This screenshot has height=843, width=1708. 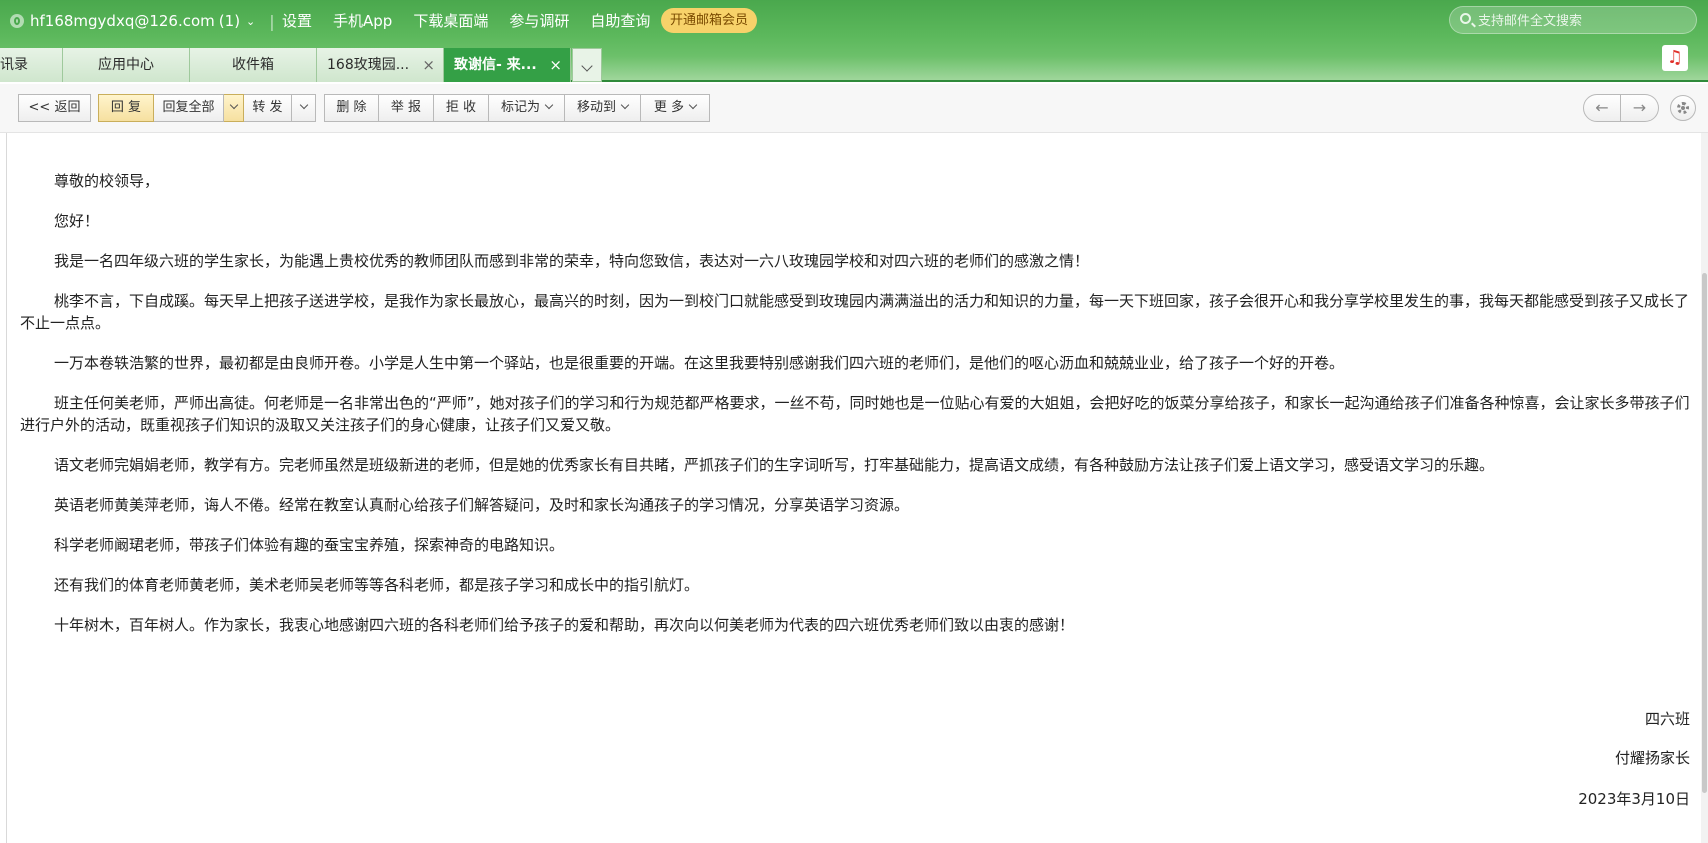 What do you see at coordinates (362, 21) in the screenshot?
I see `nav-mobile-app: 手机App` at bounding box center [362, 21].